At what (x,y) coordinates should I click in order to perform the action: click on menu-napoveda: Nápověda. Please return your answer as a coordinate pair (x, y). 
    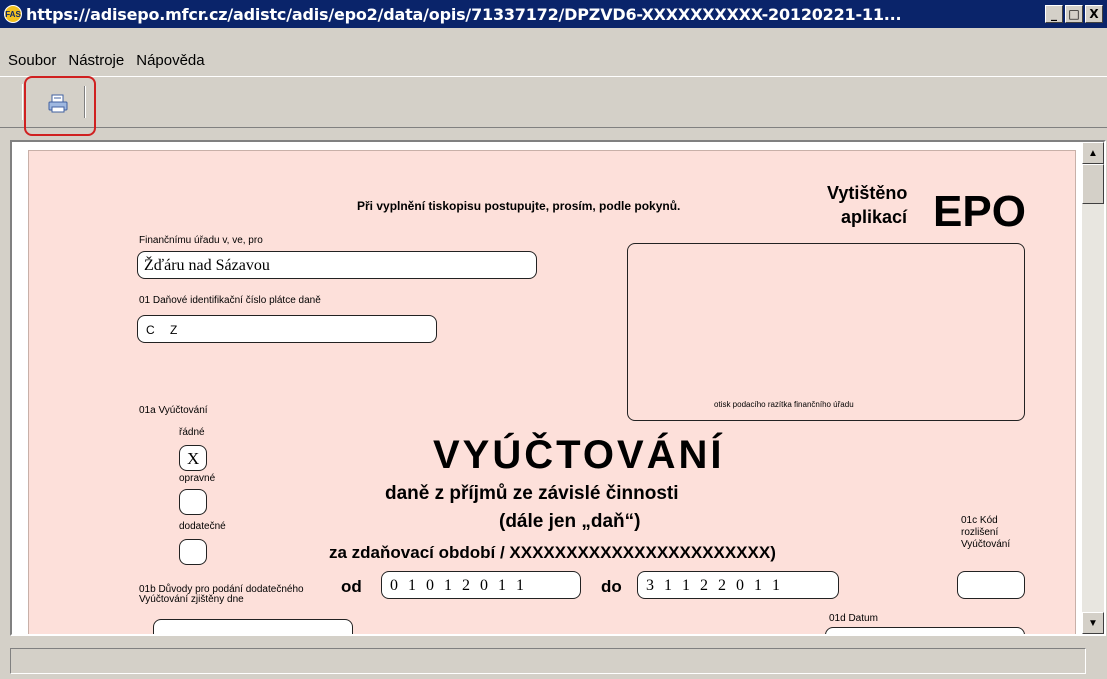
    Looking at the image, I should click on (170, 60).